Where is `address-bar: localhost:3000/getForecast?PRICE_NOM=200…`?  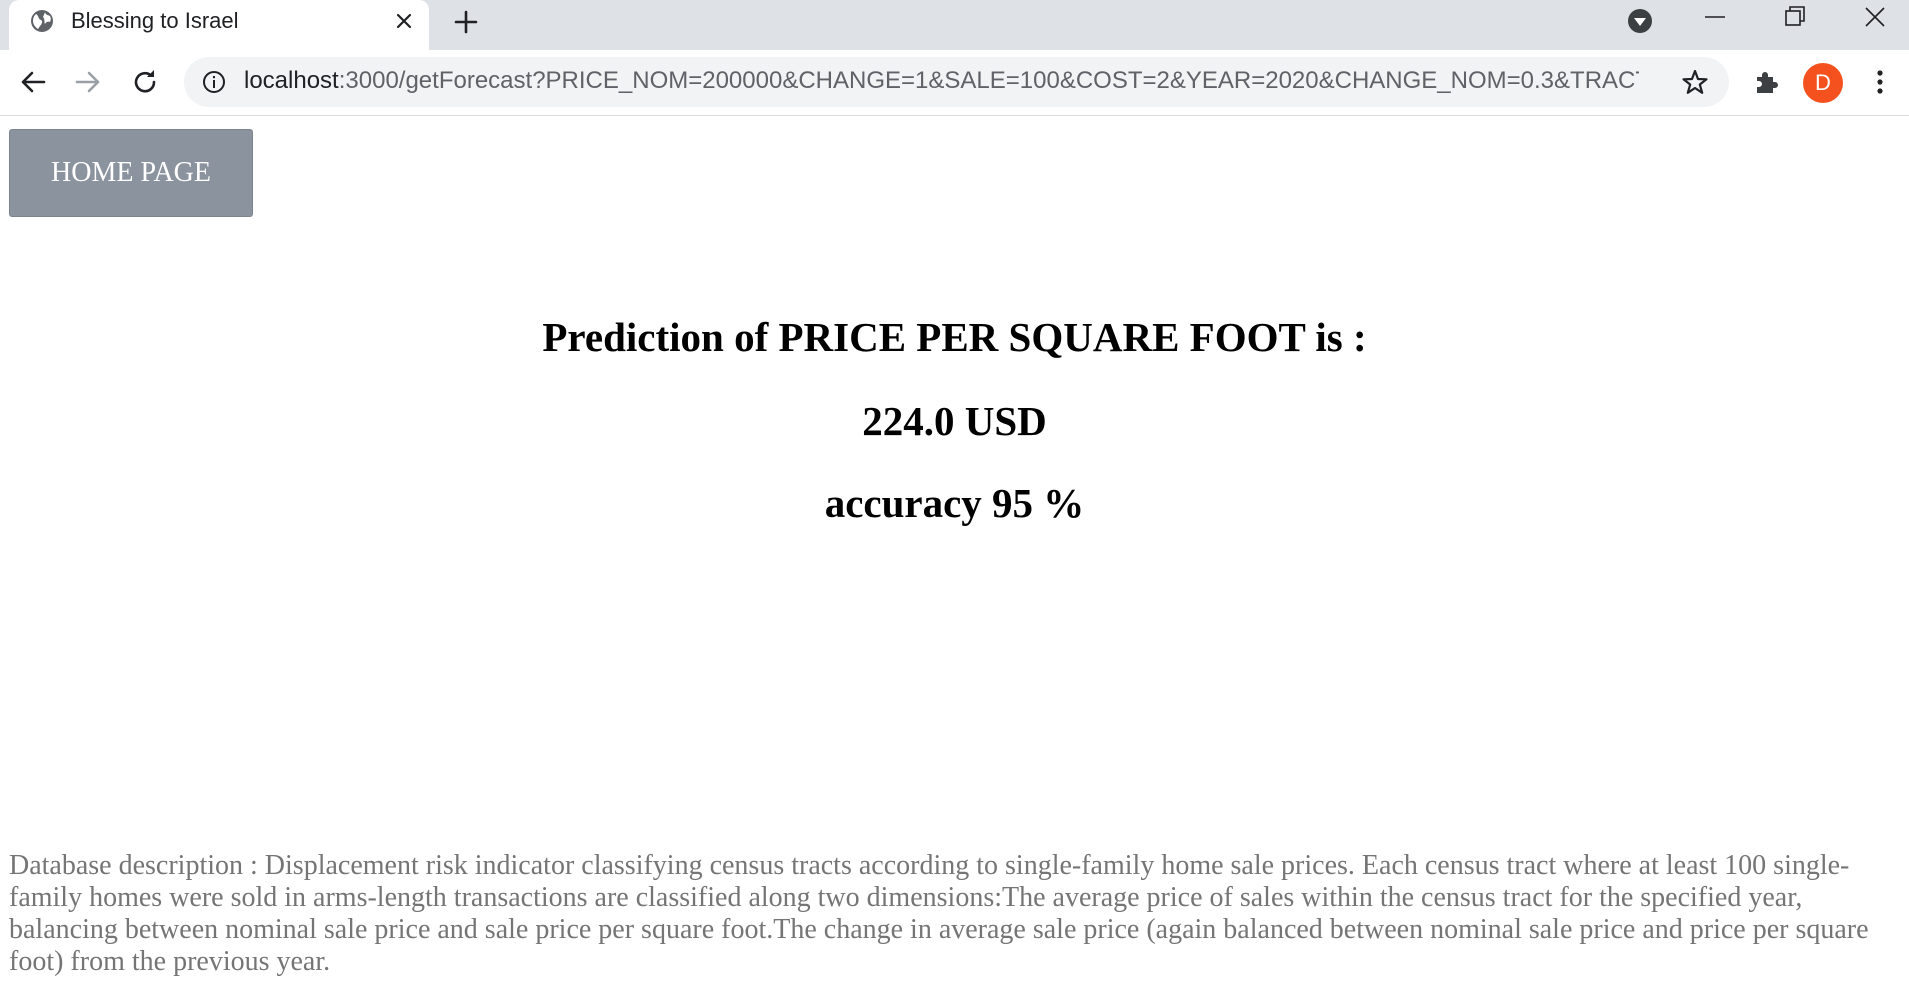
address-bar: localhost:3000/getForecast?PRICE_NOM=200… is located at coordinates (956, 82).